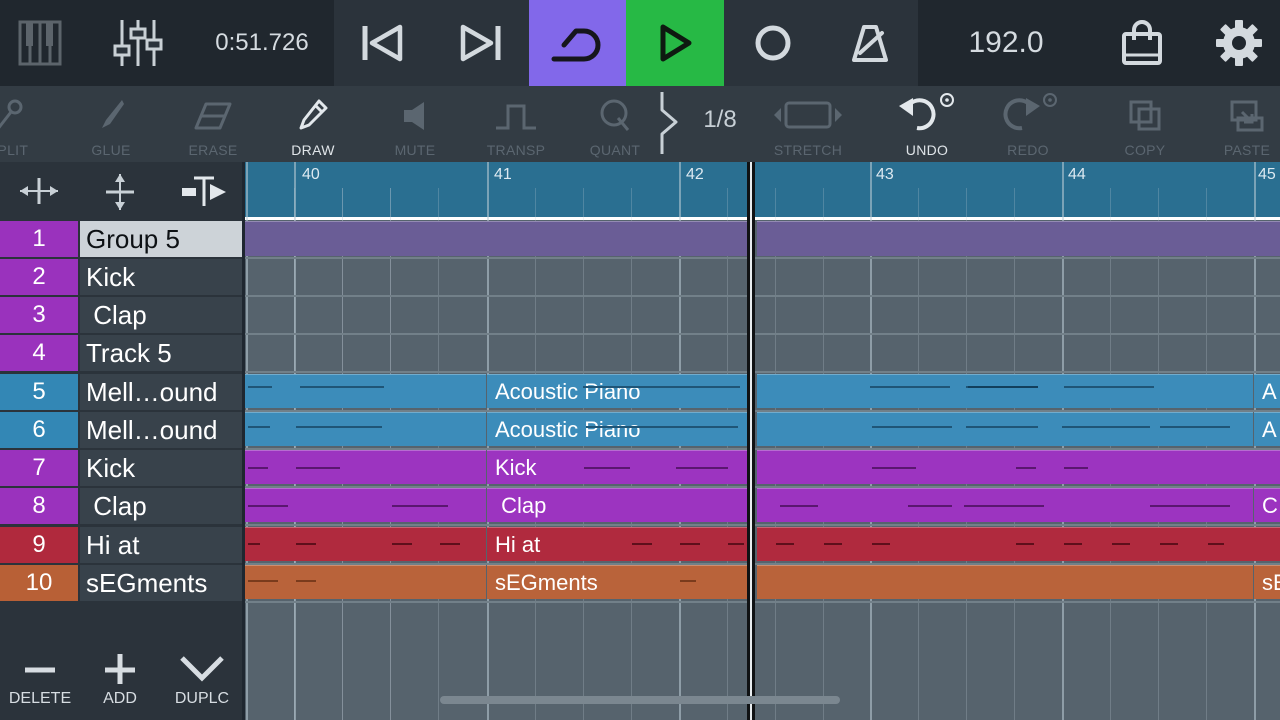 This screenshot has height=720, width=1280. I want to click on track-row: 9 Hi at, so click(121, 545).